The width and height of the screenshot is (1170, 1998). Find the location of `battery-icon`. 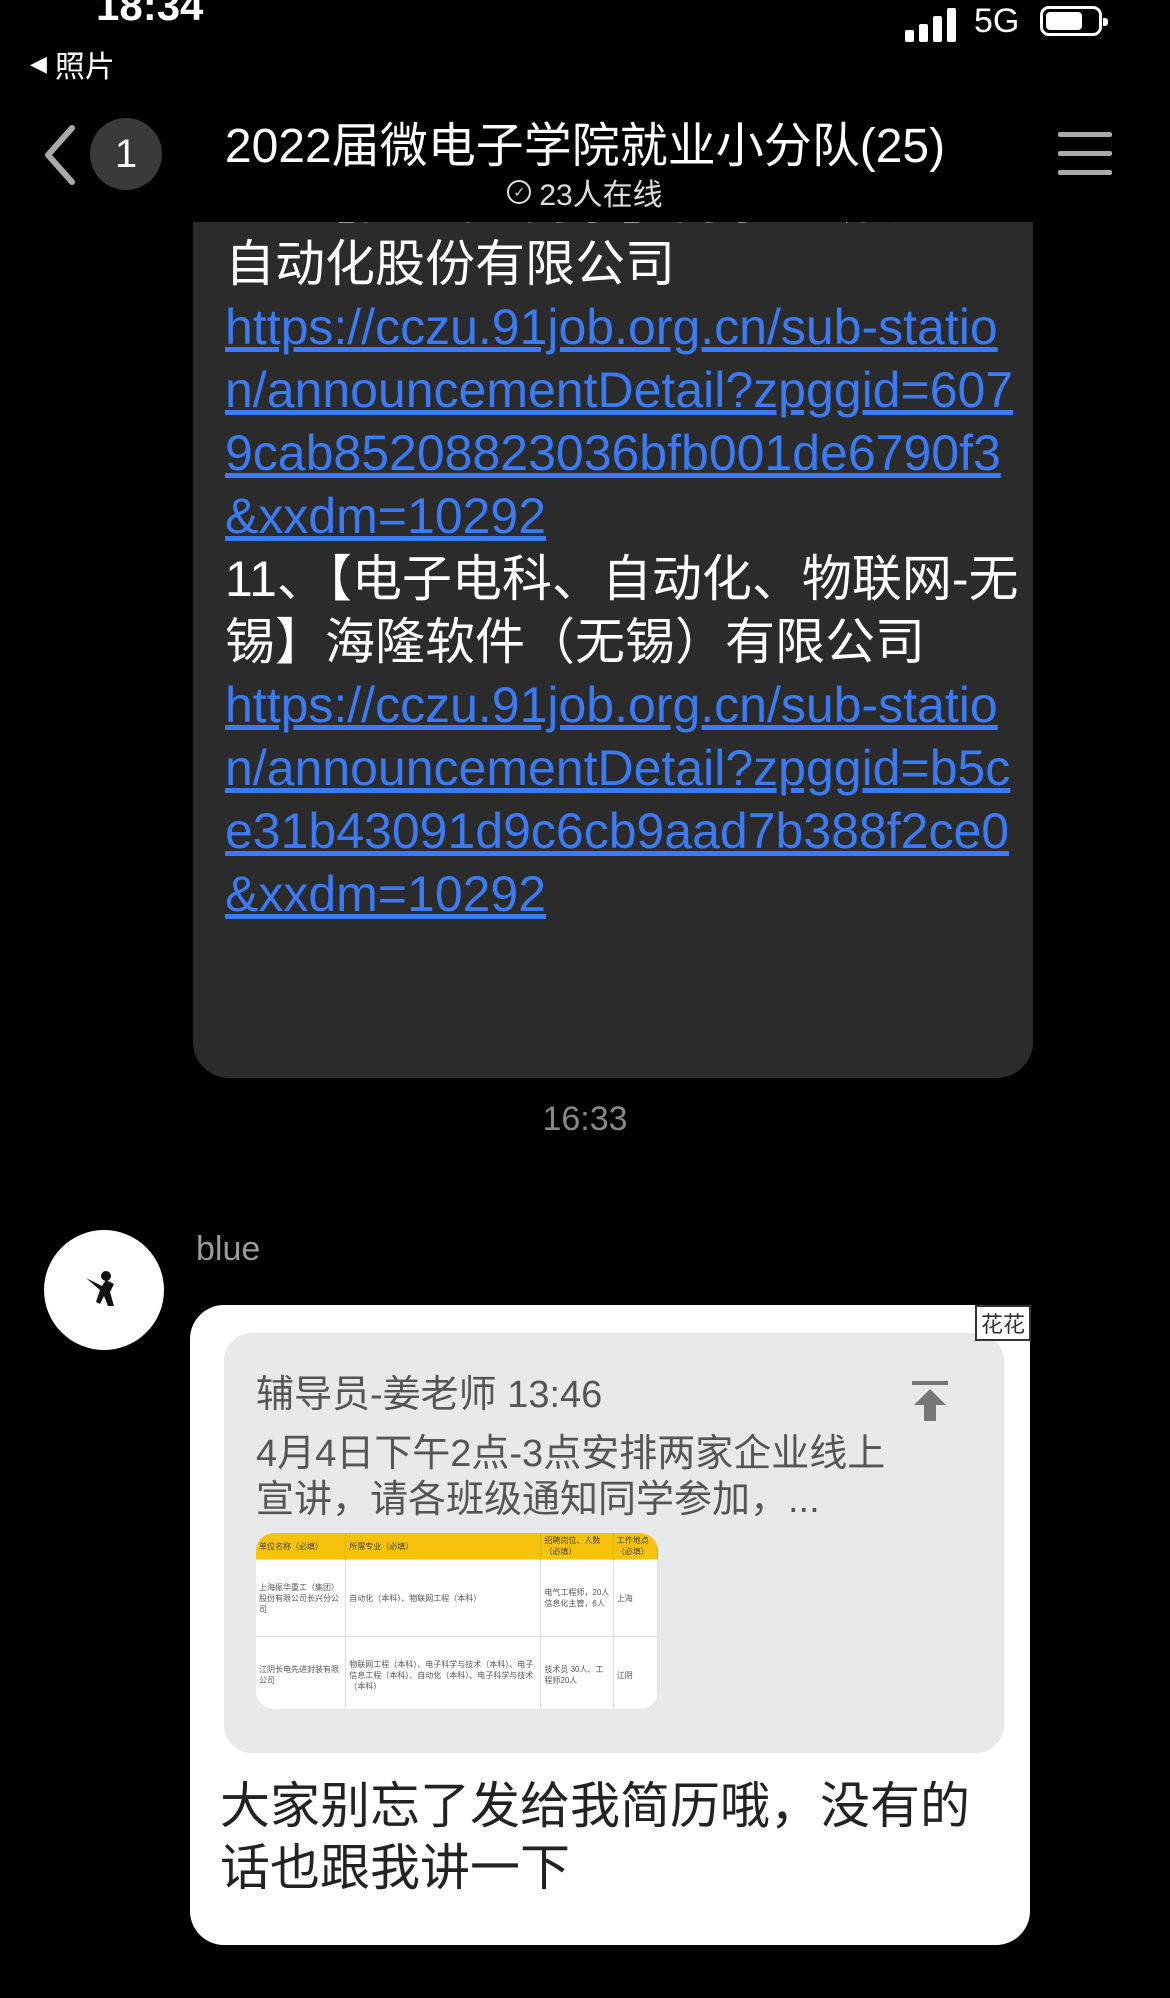

battery-icon is located at coordinates (1074, 21).